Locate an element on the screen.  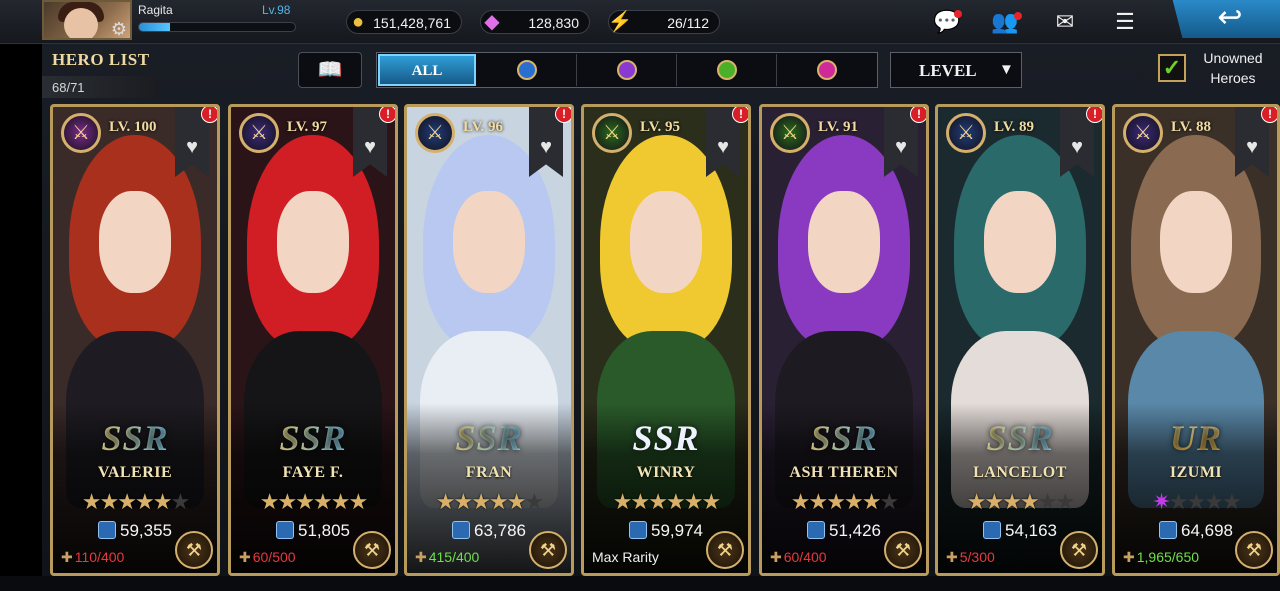
xp-bar is located at coordinates (217, 27).